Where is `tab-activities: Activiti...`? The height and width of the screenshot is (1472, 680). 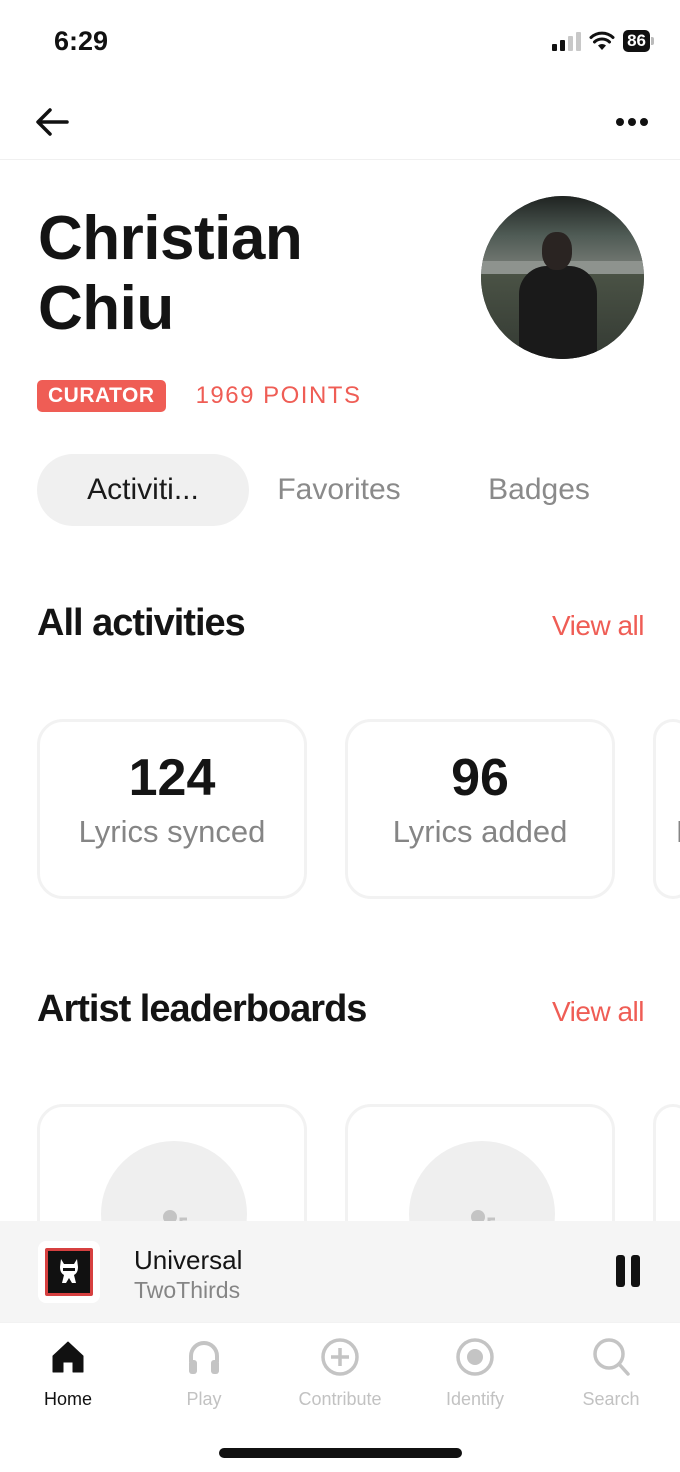
tab-activities: Activiti... is located at coordinates (143, 490).